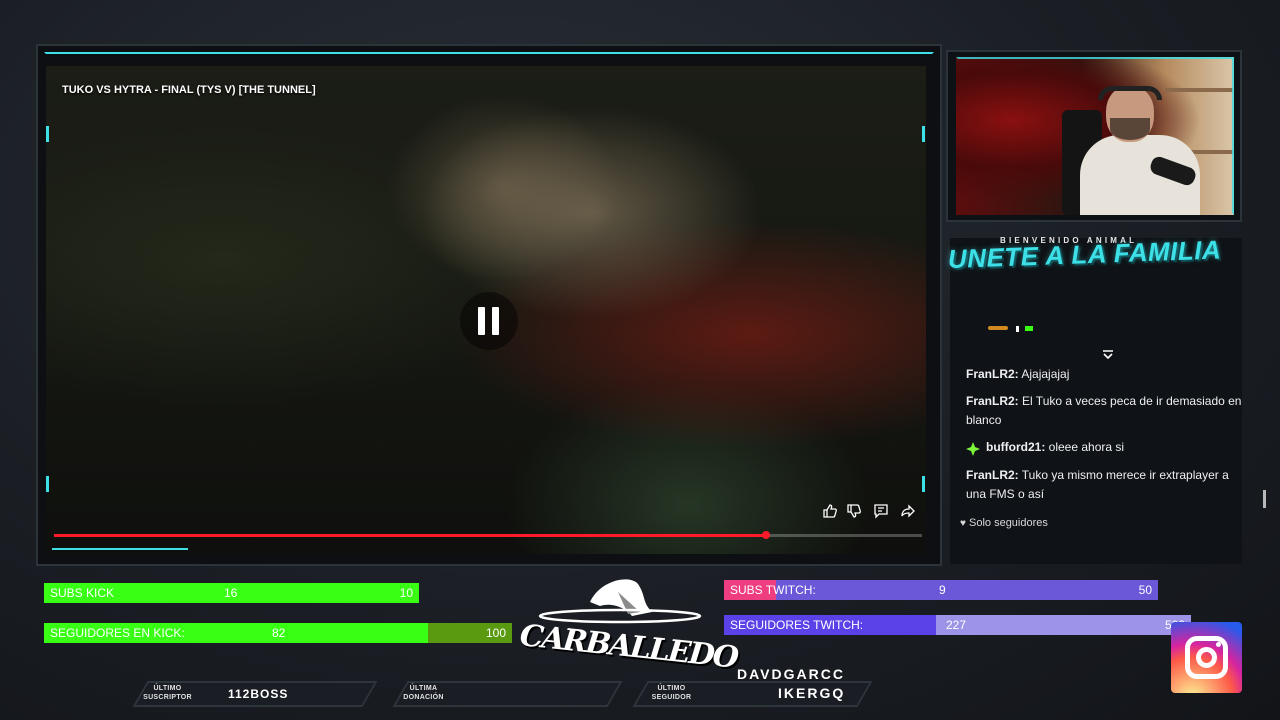 The height and width of the screenshot is (720, 1280). I want to click on last-follower-name: DAVDGARCC, so click(791, 674).